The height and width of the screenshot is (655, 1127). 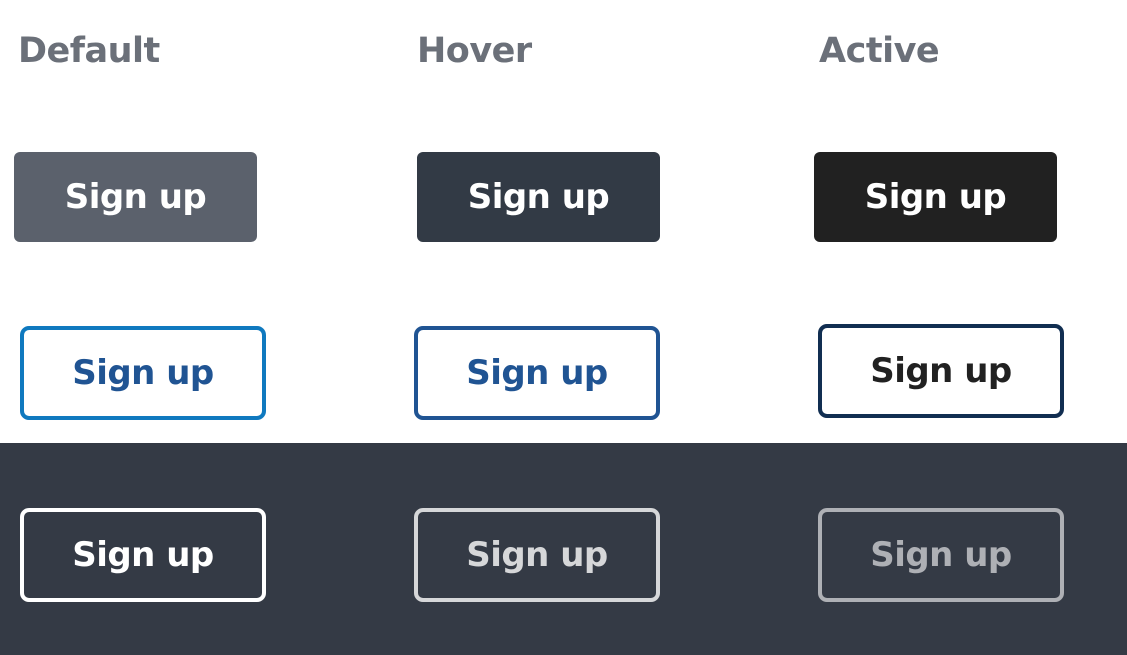 I want to click on heading-hover: Hover, so click(x=474, y=51).